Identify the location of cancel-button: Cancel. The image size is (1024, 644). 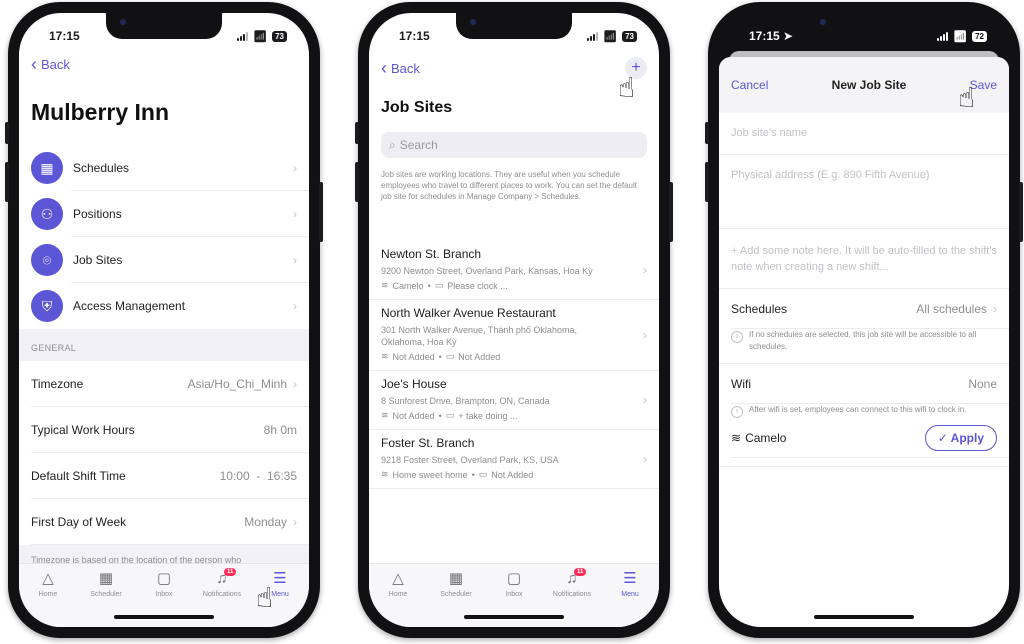
(749, 85).